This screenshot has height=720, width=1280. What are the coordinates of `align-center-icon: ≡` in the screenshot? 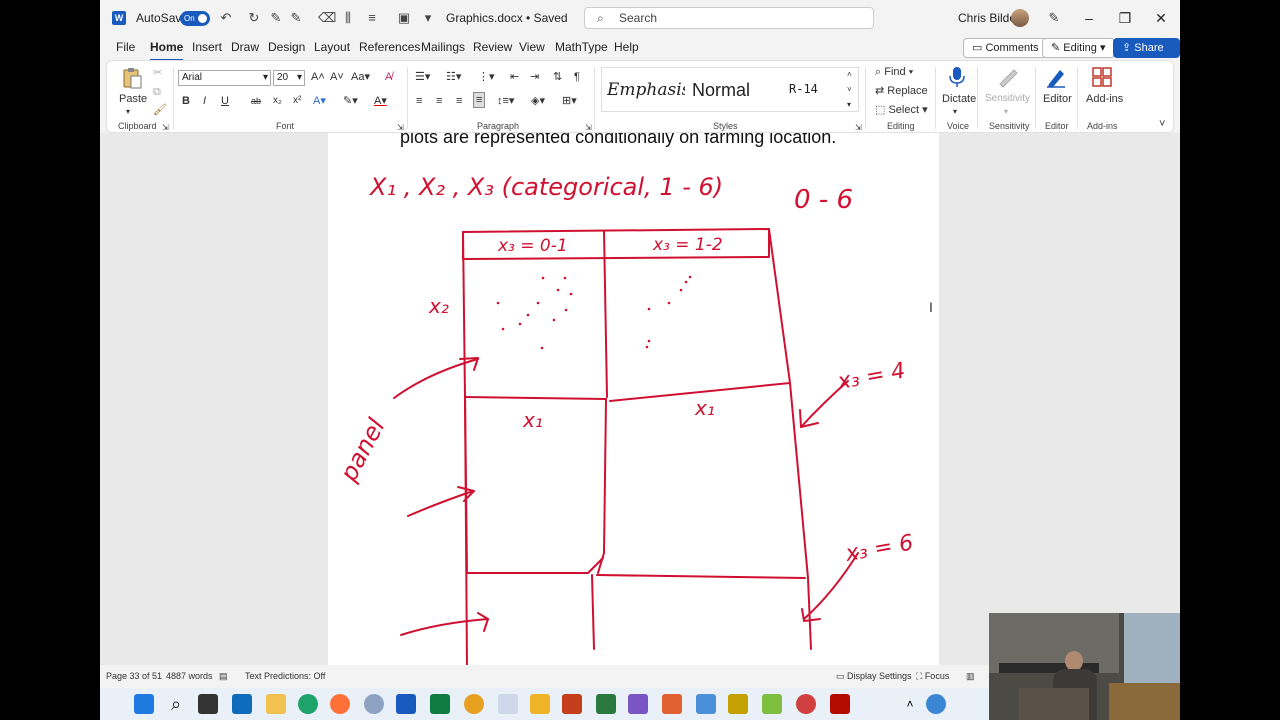 It's located at (439, 101).